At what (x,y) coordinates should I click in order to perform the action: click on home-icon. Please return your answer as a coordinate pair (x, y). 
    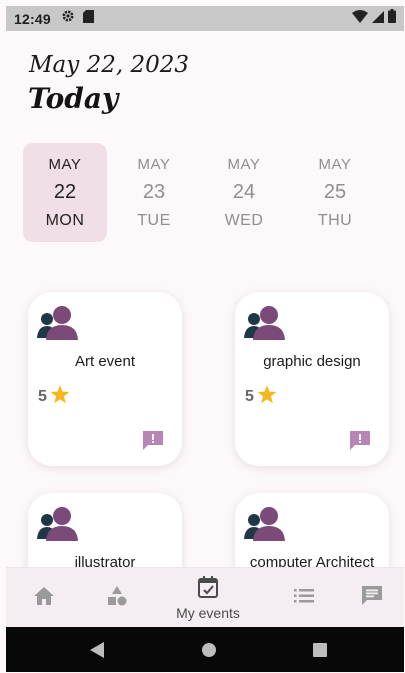
    Looking at the image, I should click on (44, 598).